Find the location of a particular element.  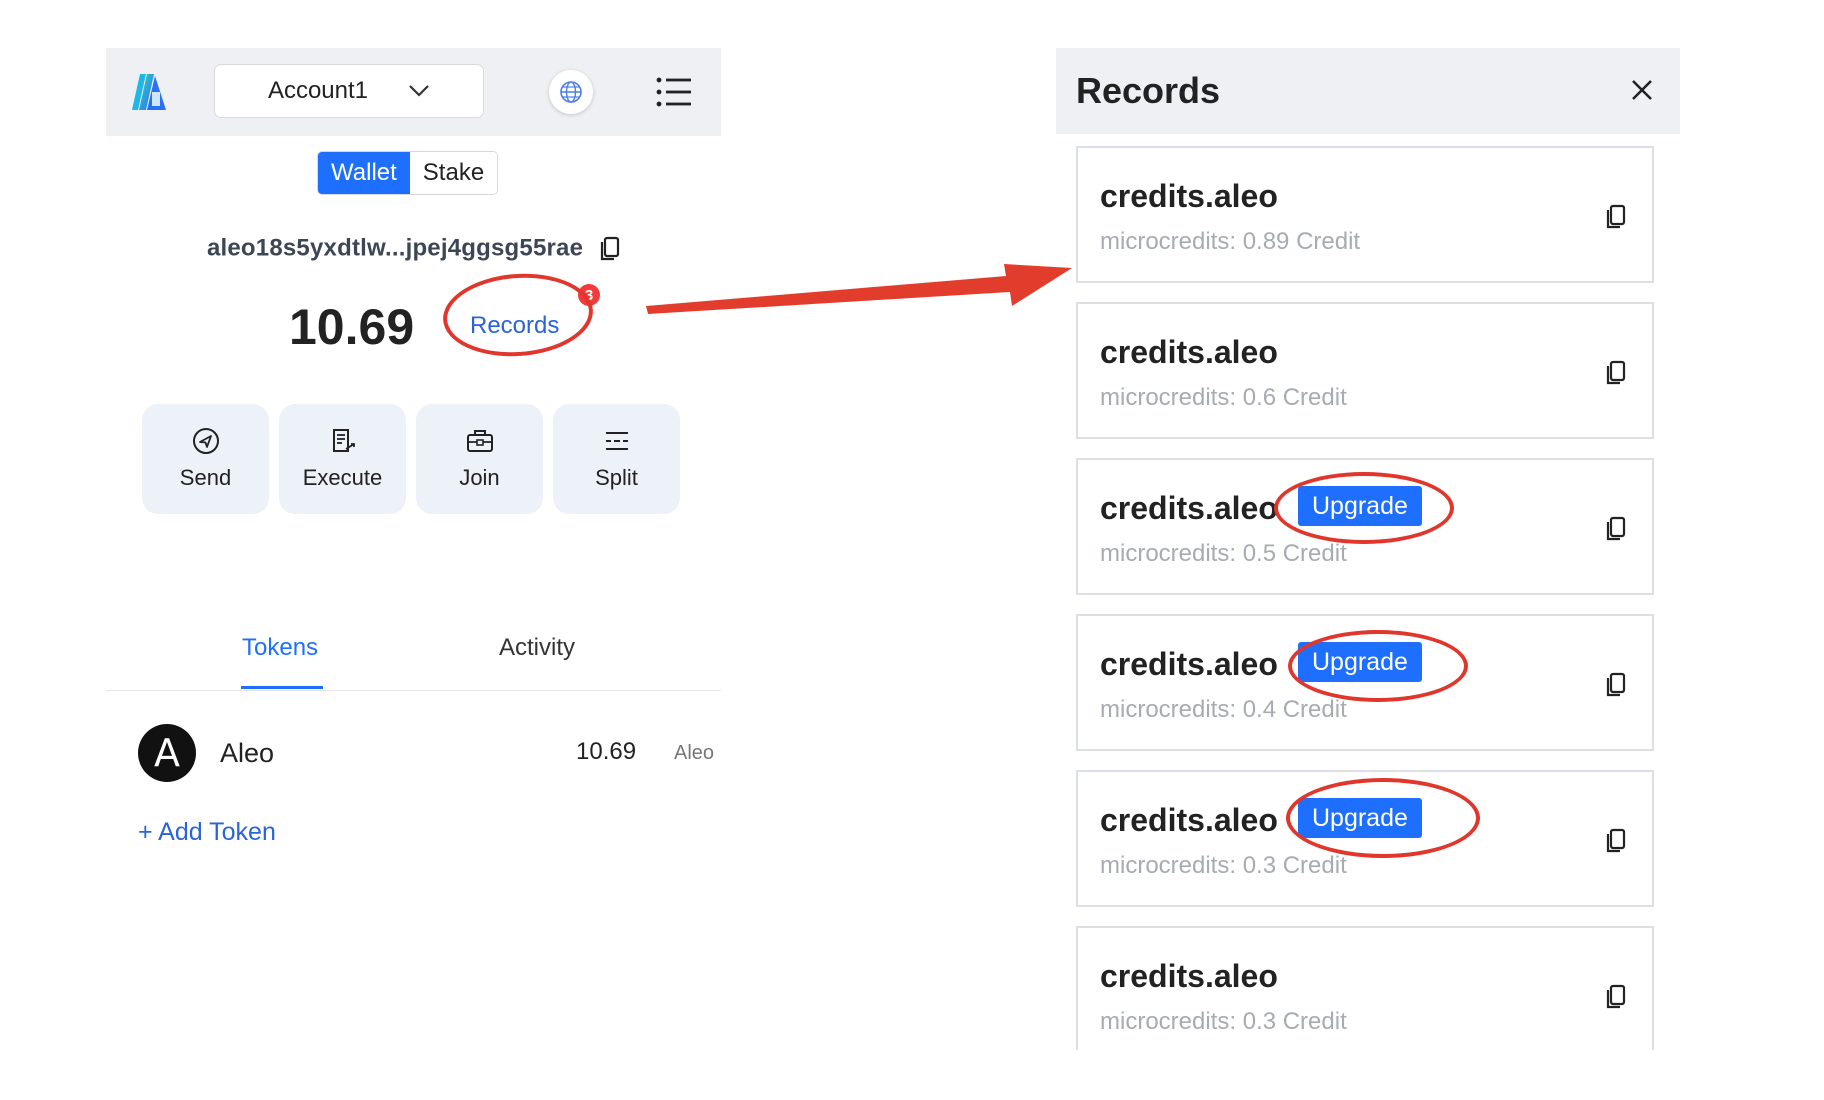

record-card: credits.aleo microcredits: 0.3 Credit is located at coordinates (1365, 988).